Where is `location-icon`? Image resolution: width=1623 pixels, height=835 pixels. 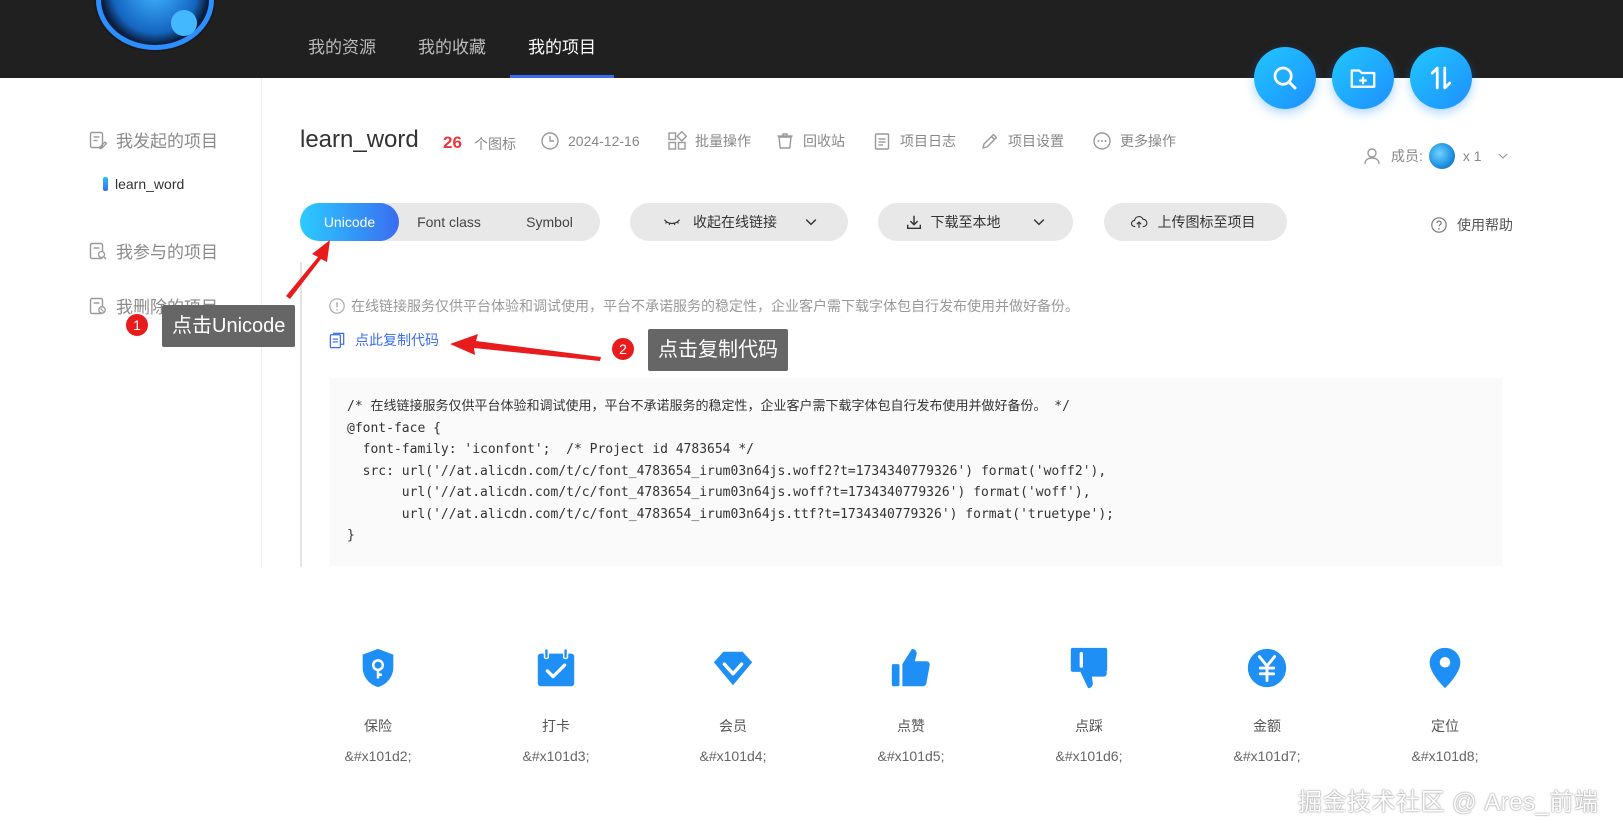
location-icon is located at coordinates (1445, 668).